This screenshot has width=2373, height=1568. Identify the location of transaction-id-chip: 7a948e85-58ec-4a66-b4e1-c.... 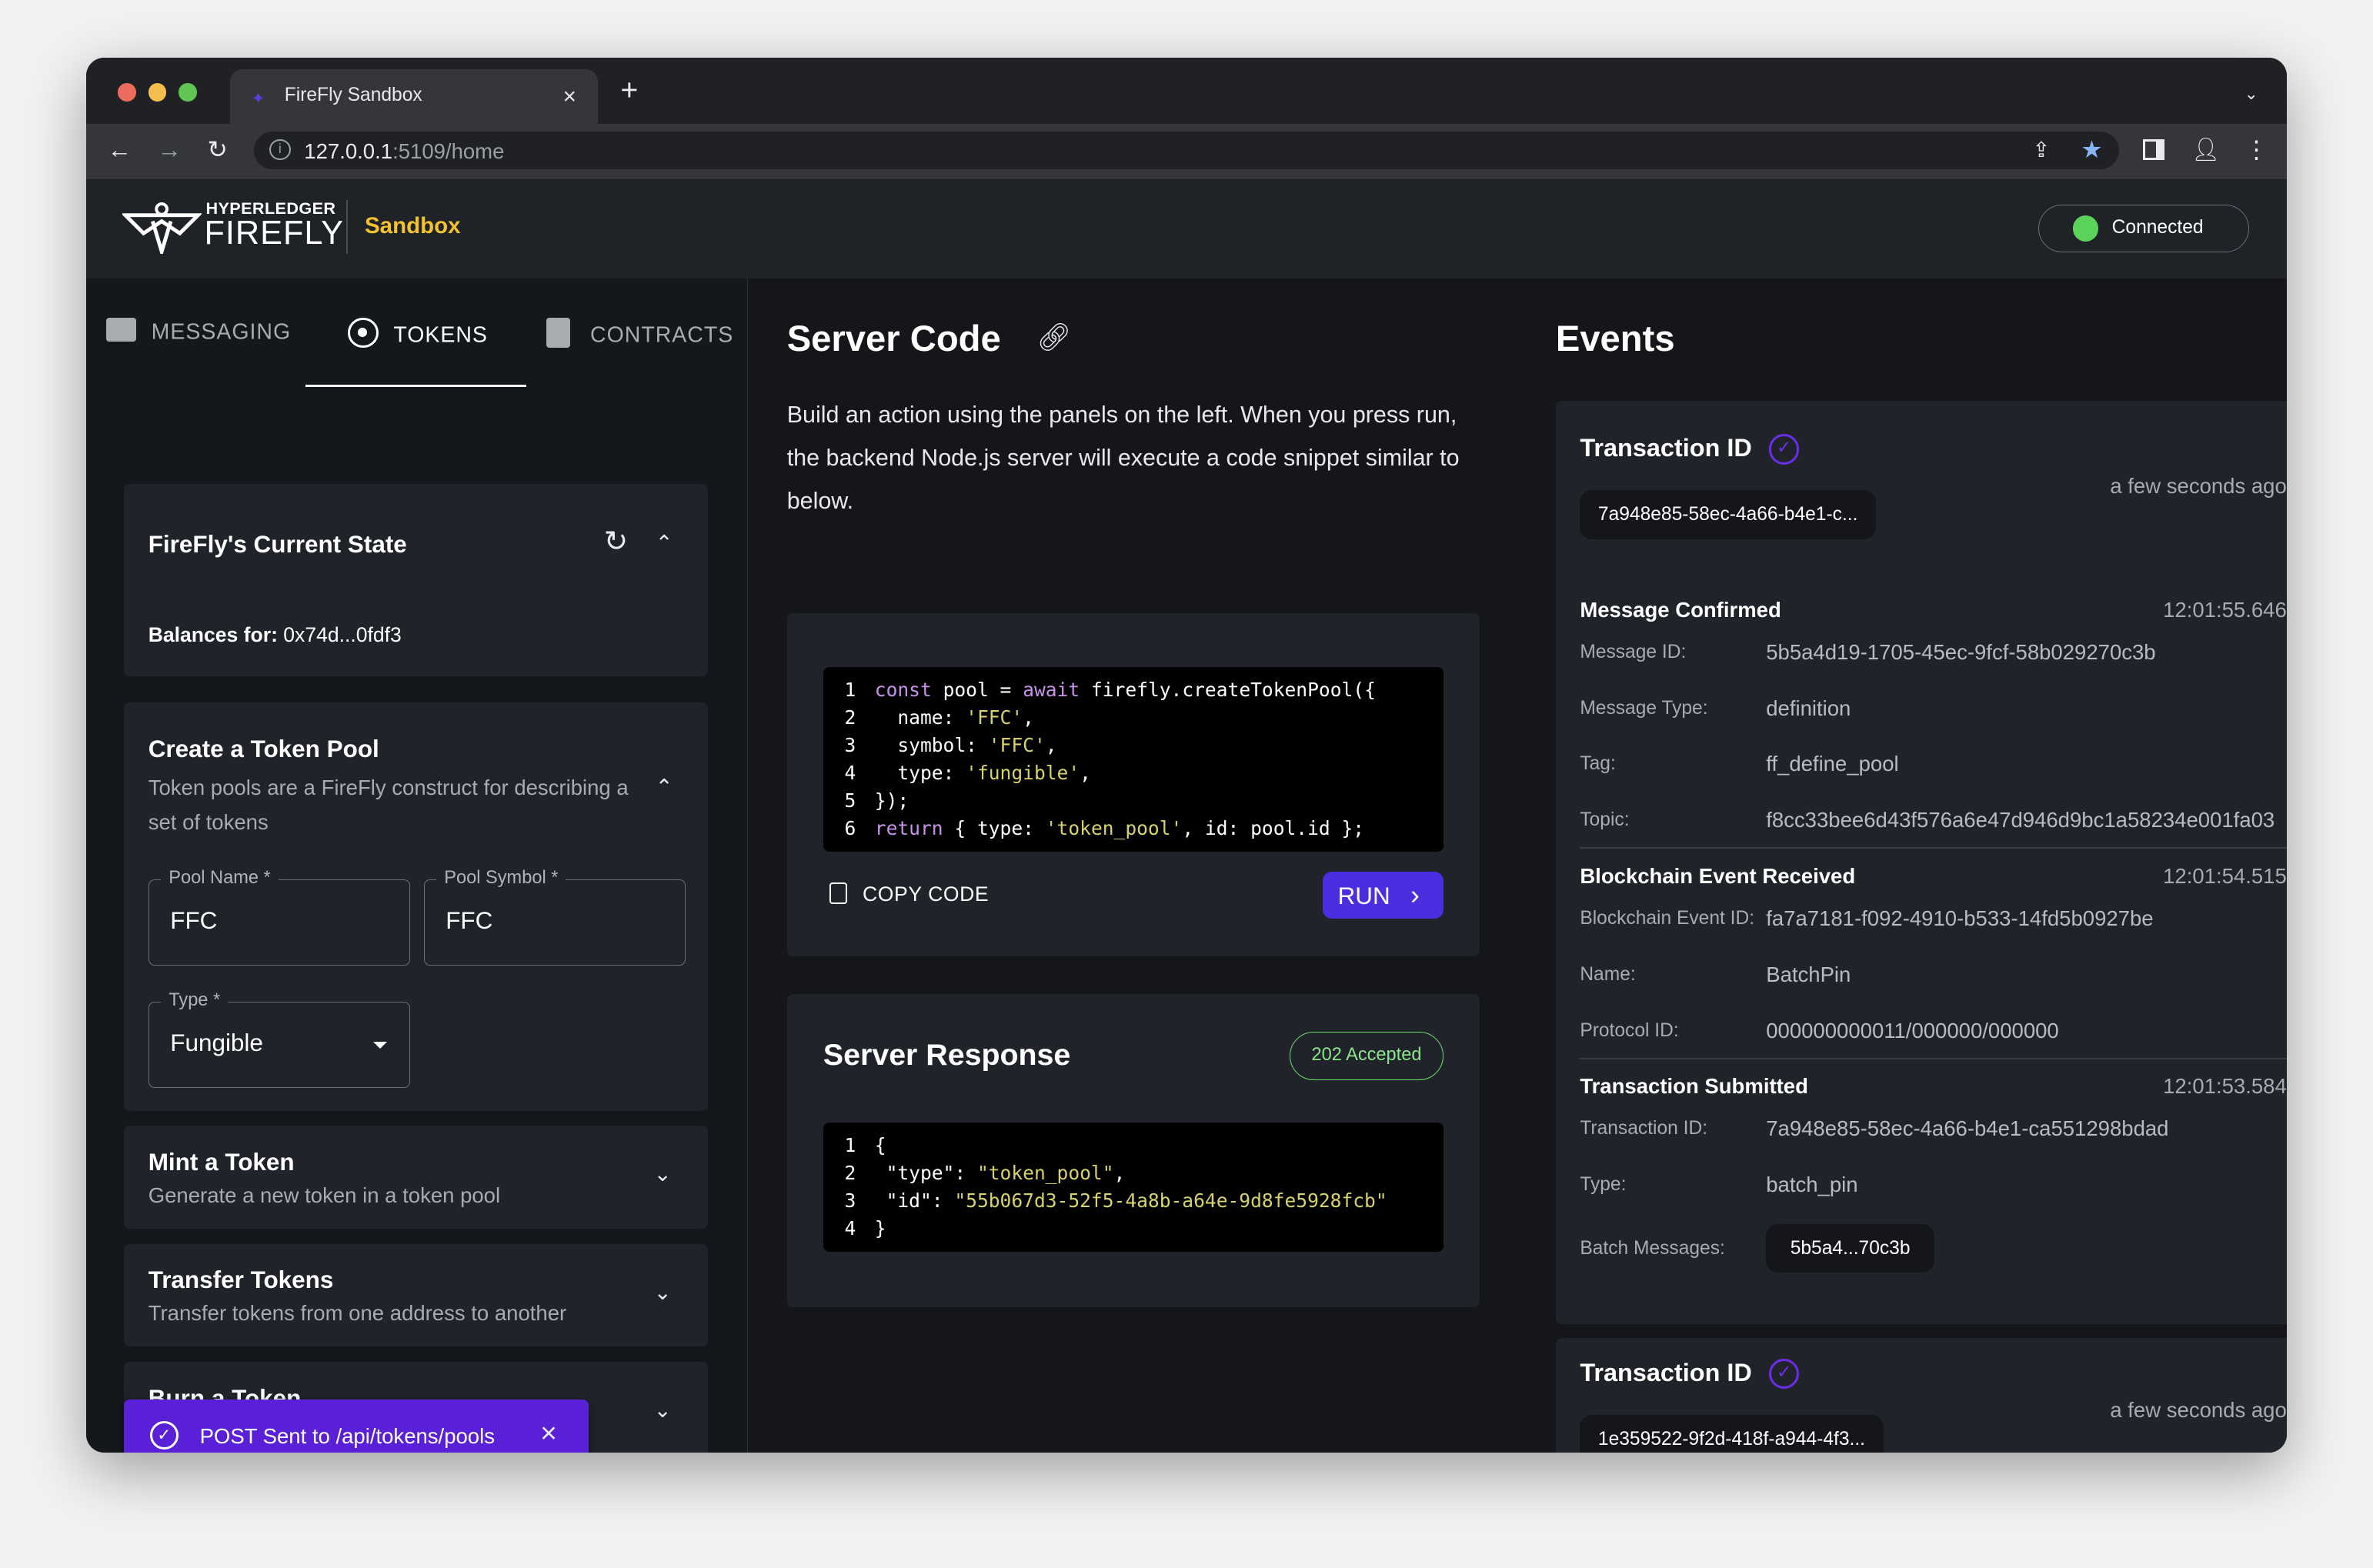
(1729, 514).